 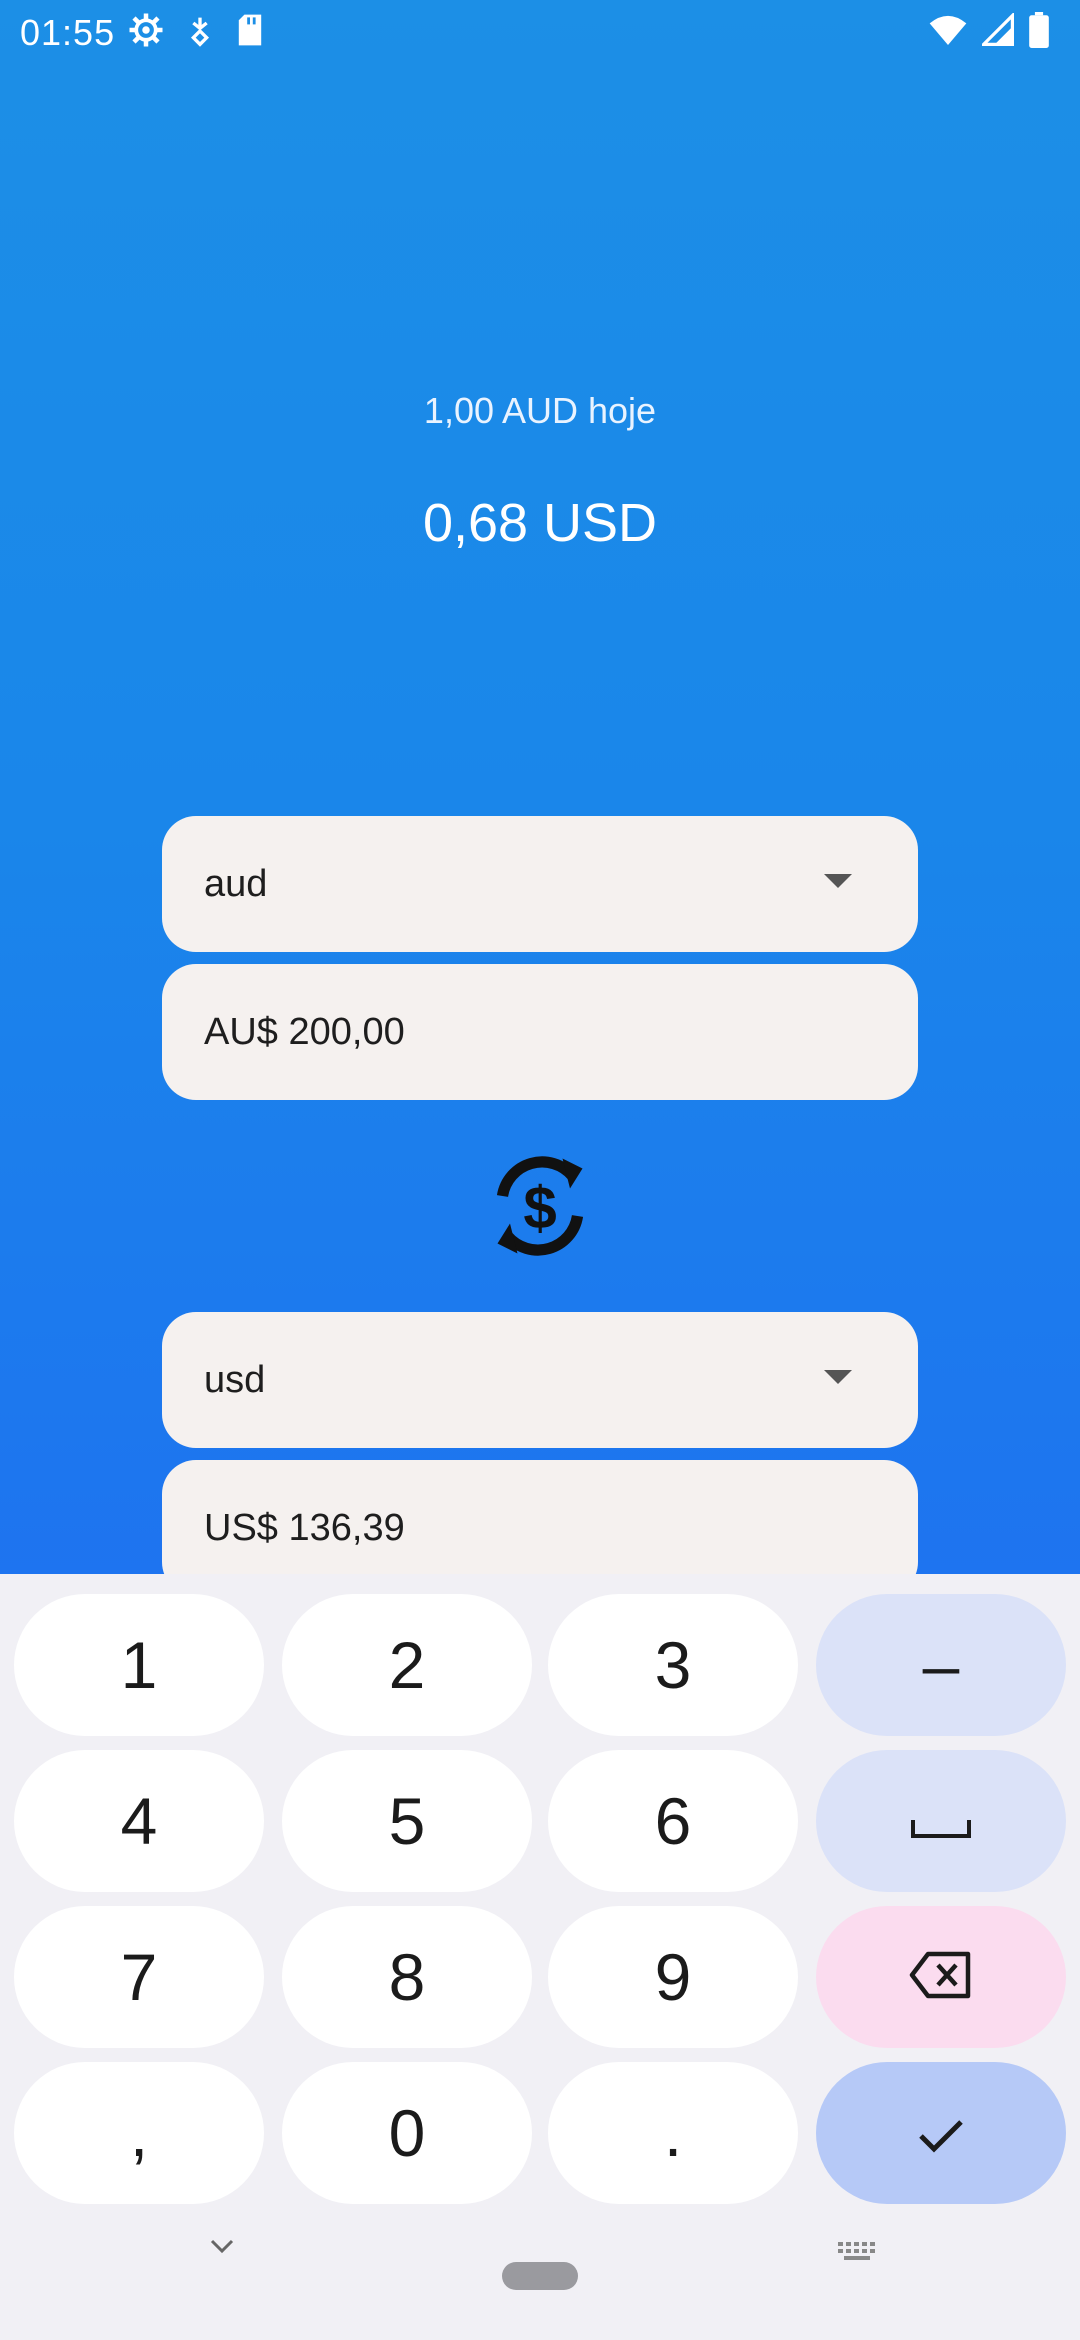 What do you see at coordinates (235, 1379) in the screenshot?
I see `to-currency-label: usd` at bounding box center [235, 1379].